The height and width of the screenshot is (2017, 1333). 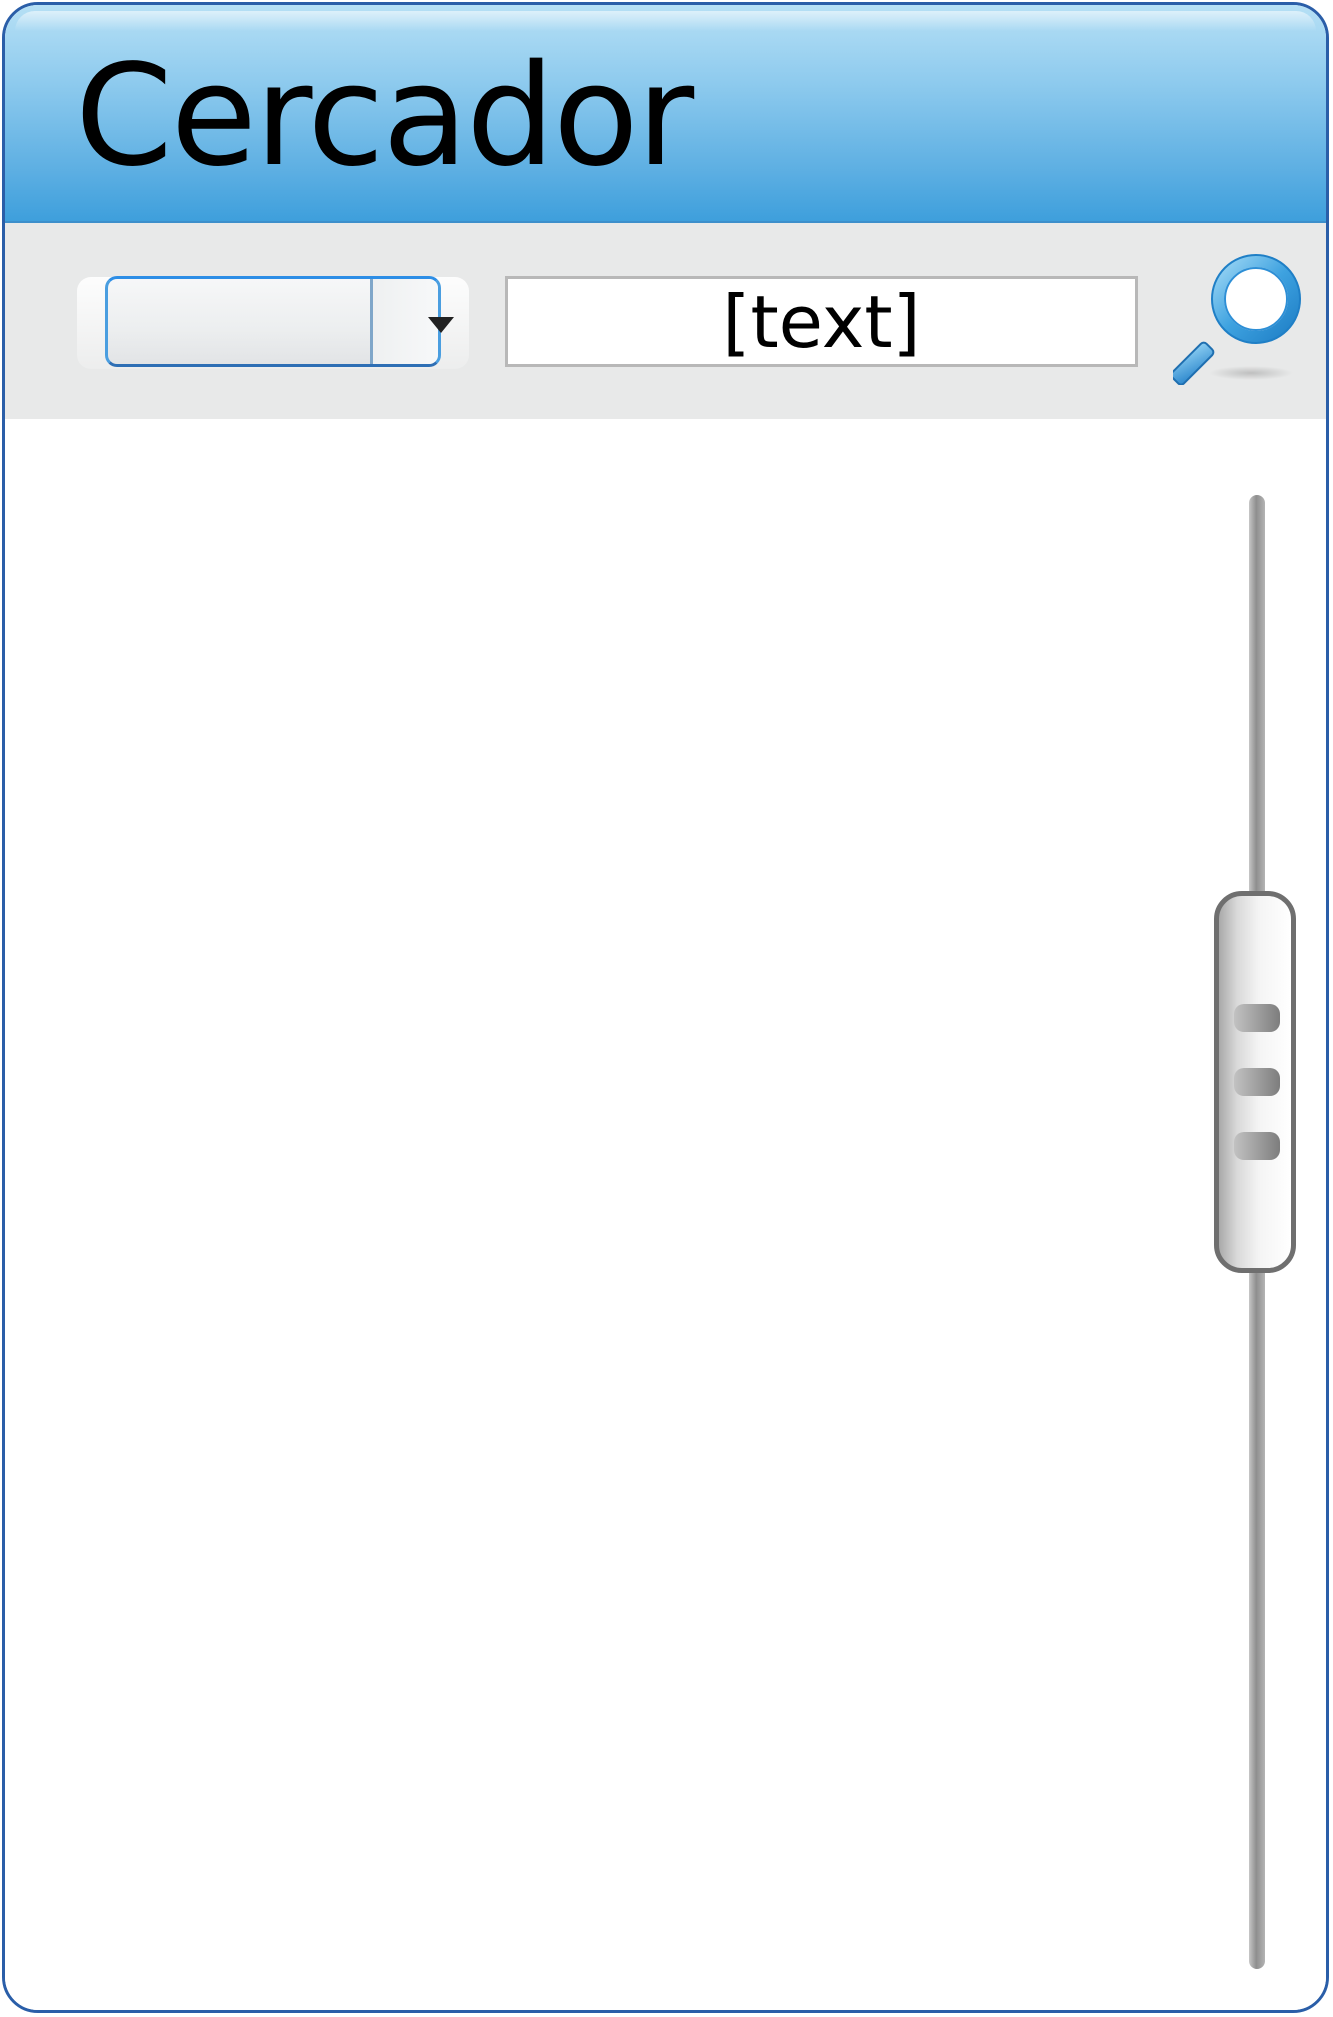 I want to click on search-input, so click(x=821, y=321).